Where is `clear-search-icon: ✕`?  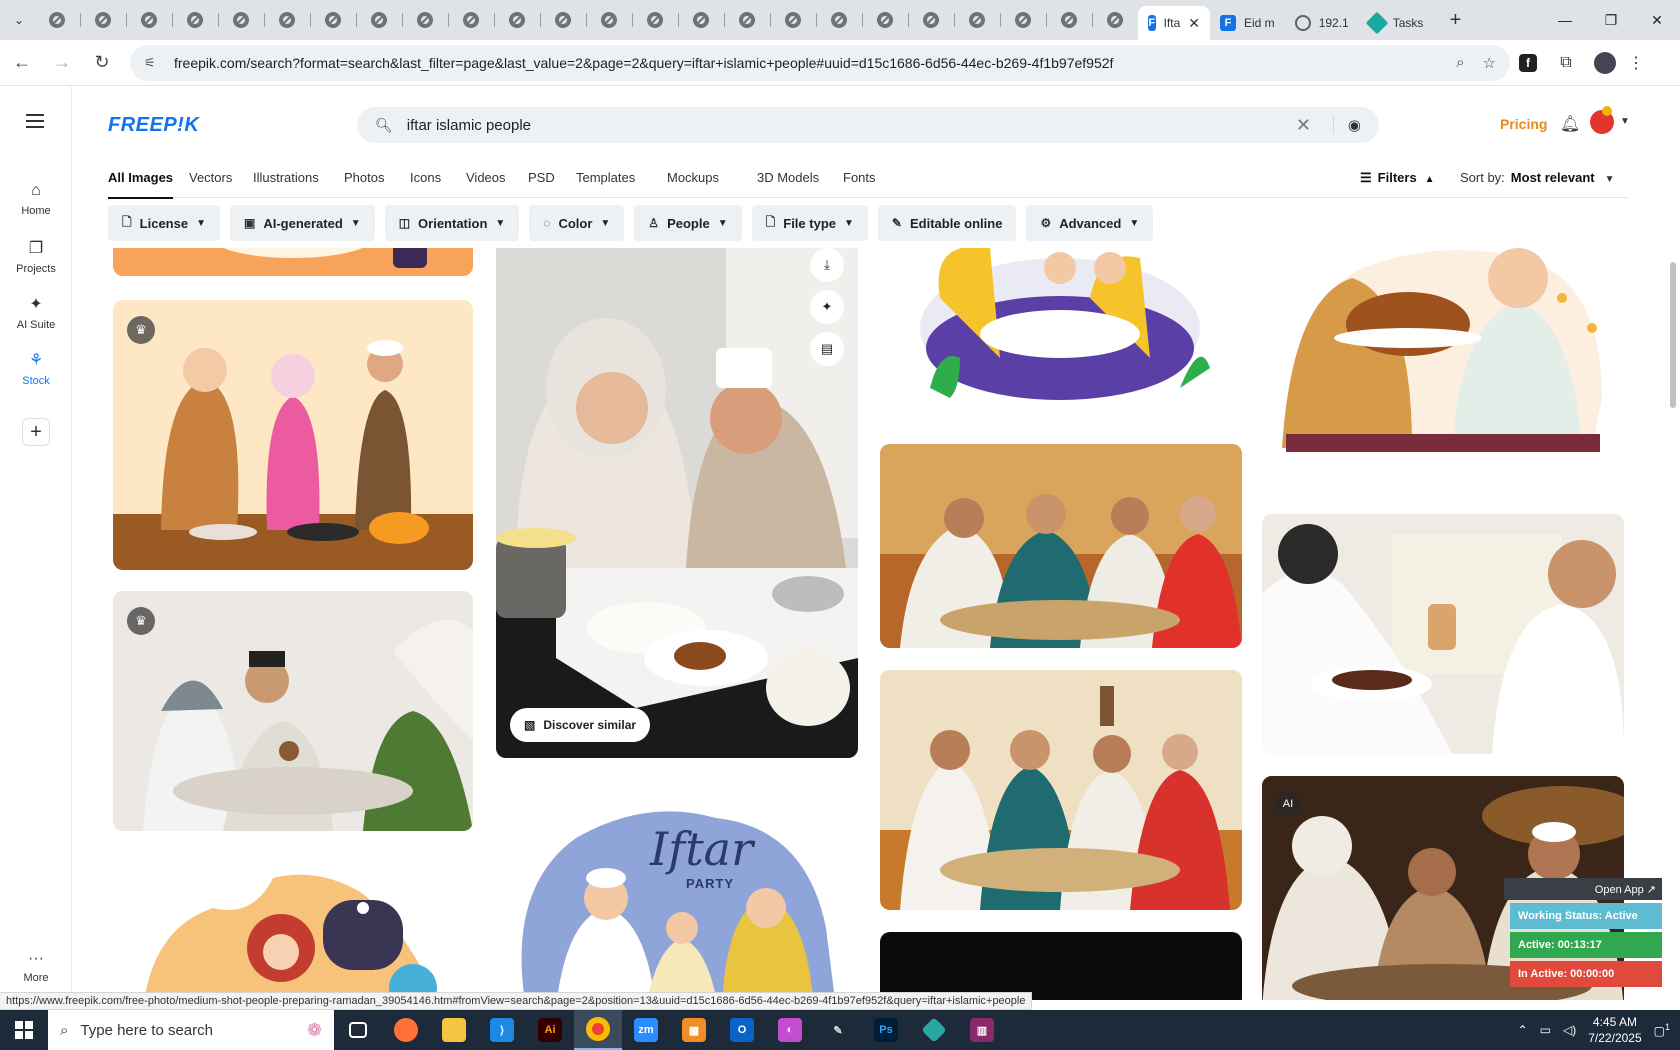
clear-search-icon: ✕ is located at coordinates (1303, 125).